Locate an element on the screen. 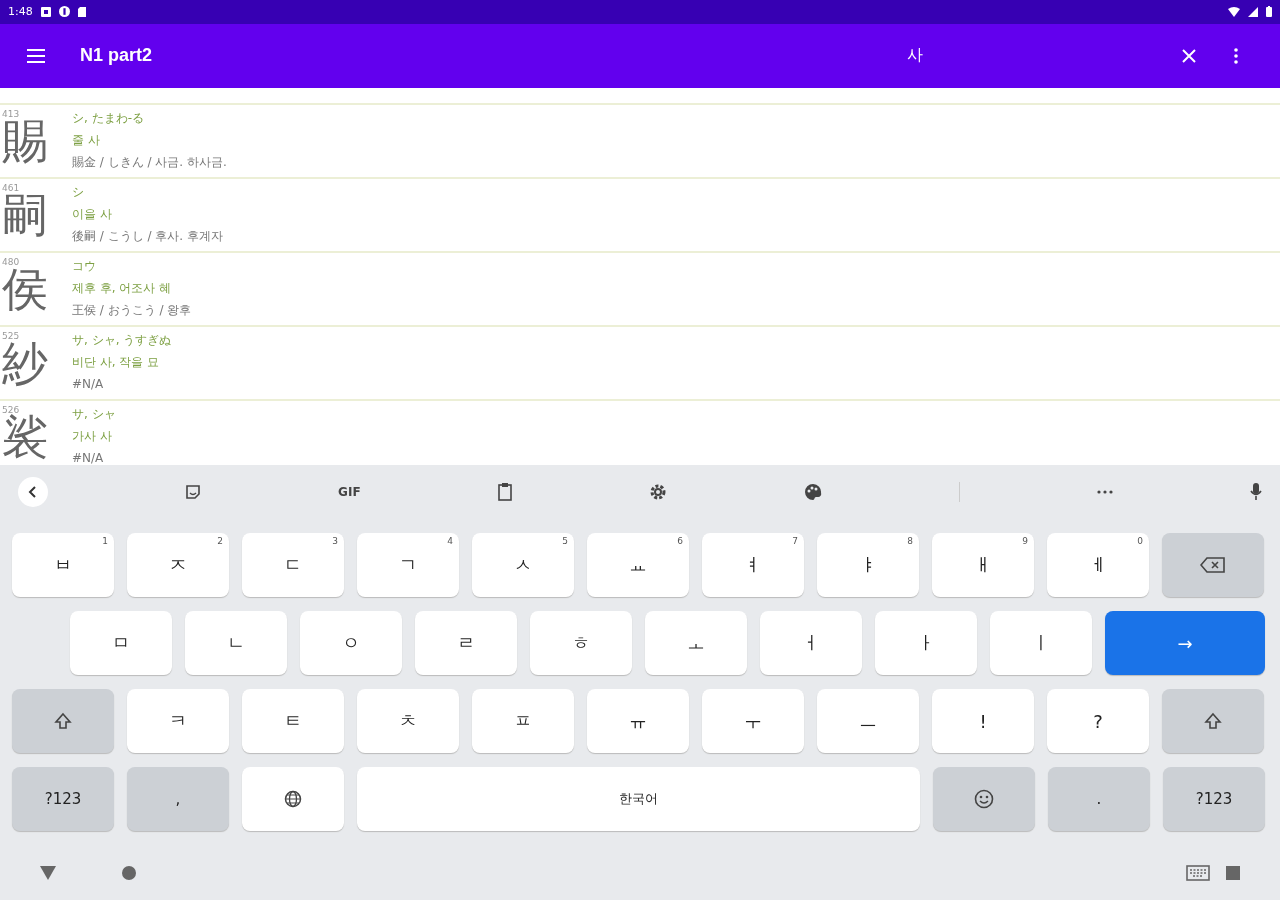 The height and width of the screenshot is (900, 1280). kanji-reading: コウ is located at coordinates (84, 266).